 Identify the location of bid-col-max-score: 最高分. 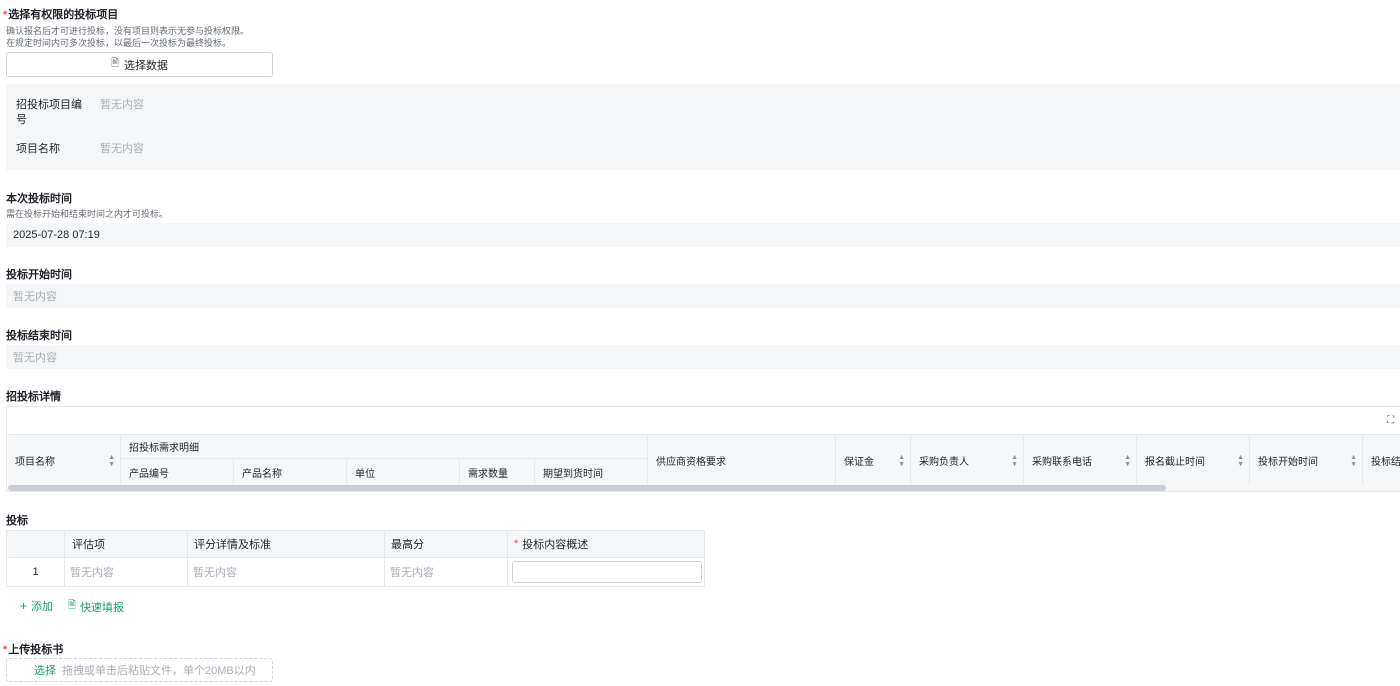
(446, 544).